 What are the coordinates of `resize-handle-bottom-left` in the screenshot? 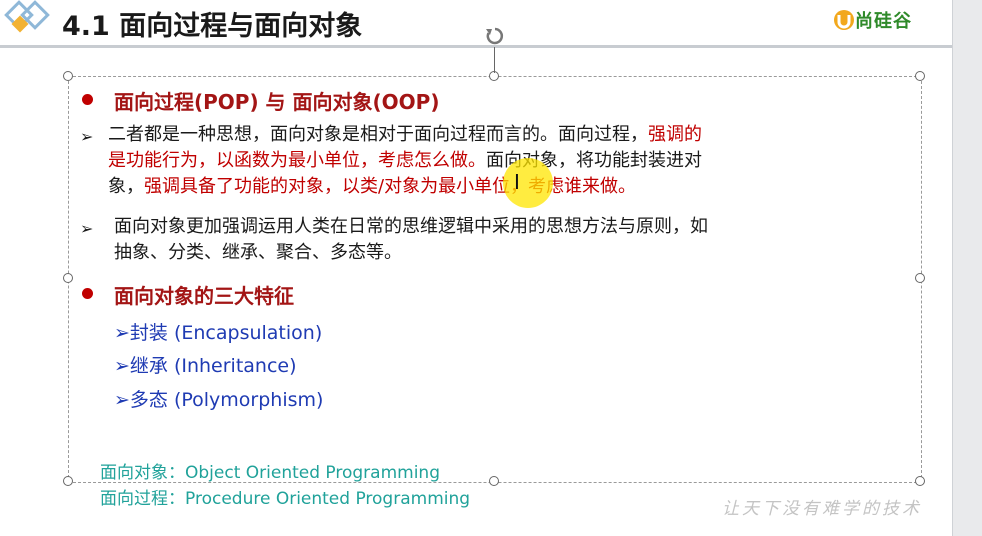 It's located at (68, 481).